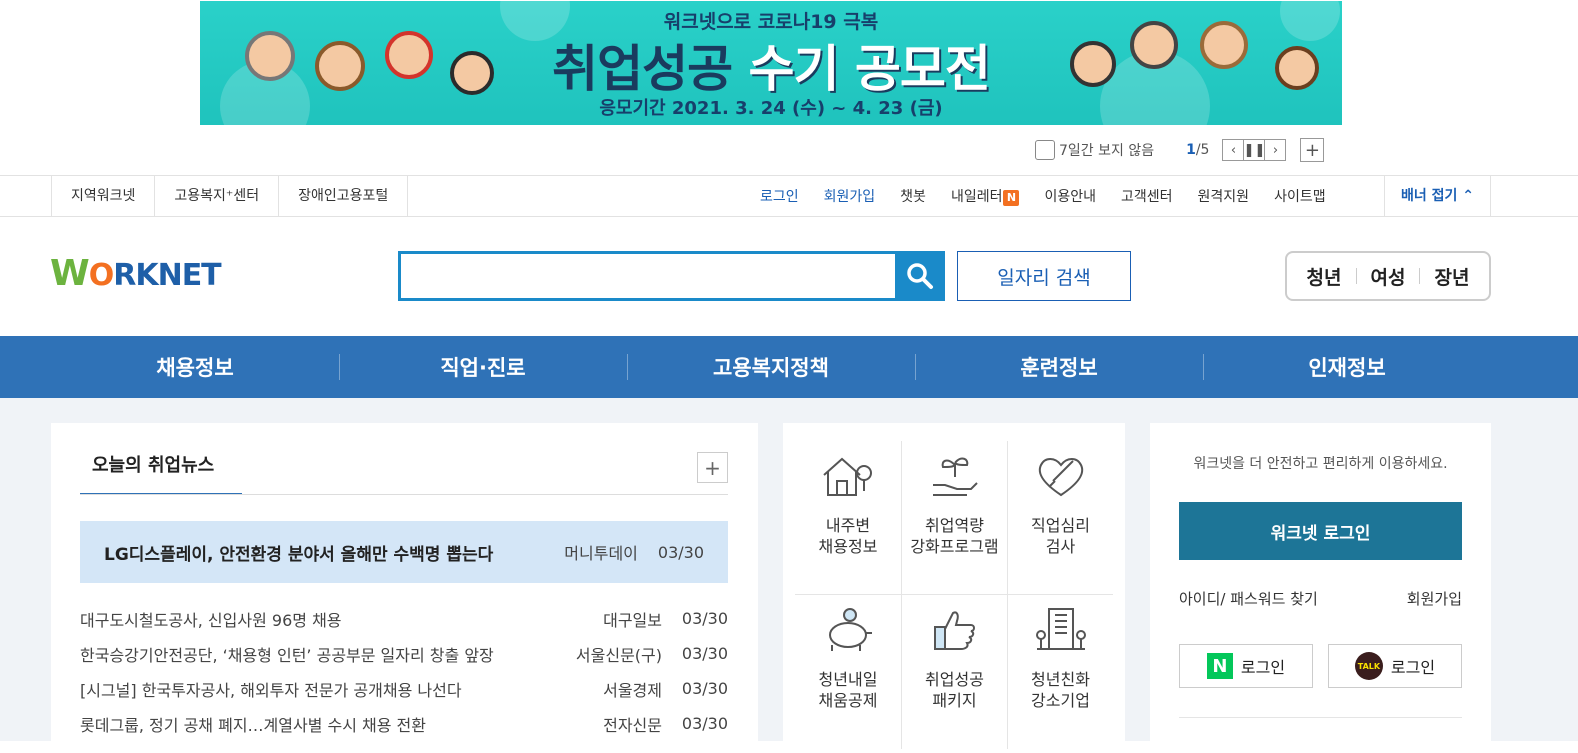  What do you see at coordinates (1347, 367) in the screenshot?
I see `nav-talent: 인재정보` at bounding box center [1347, 367].